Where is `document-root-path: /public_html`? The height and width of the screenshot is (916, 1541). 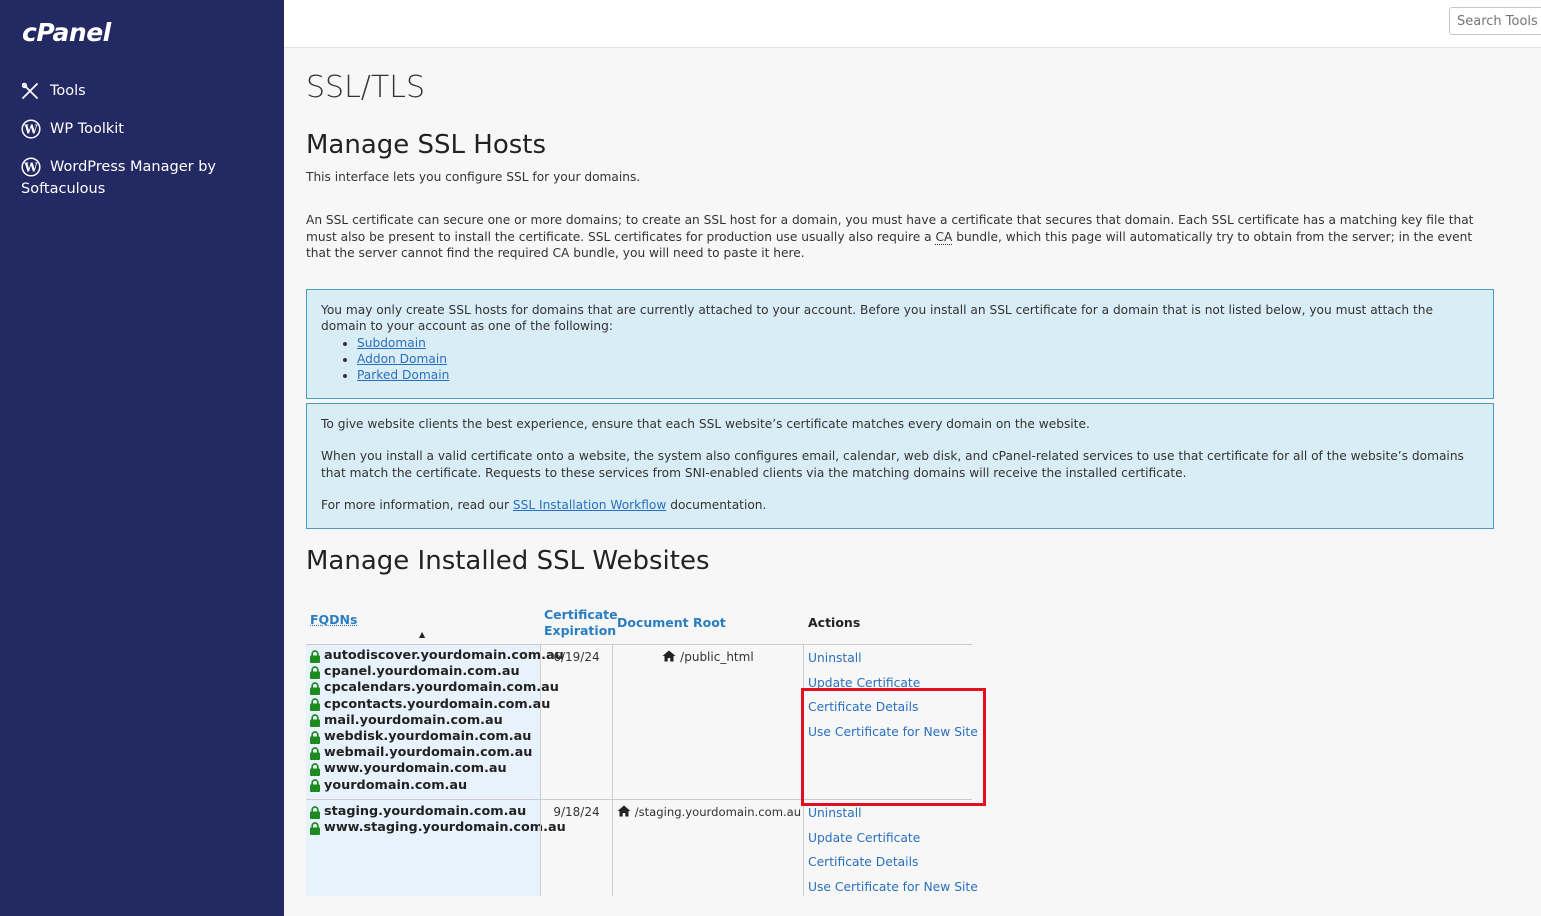
document-root-path: /public_html is located at coordinates (717, 657).